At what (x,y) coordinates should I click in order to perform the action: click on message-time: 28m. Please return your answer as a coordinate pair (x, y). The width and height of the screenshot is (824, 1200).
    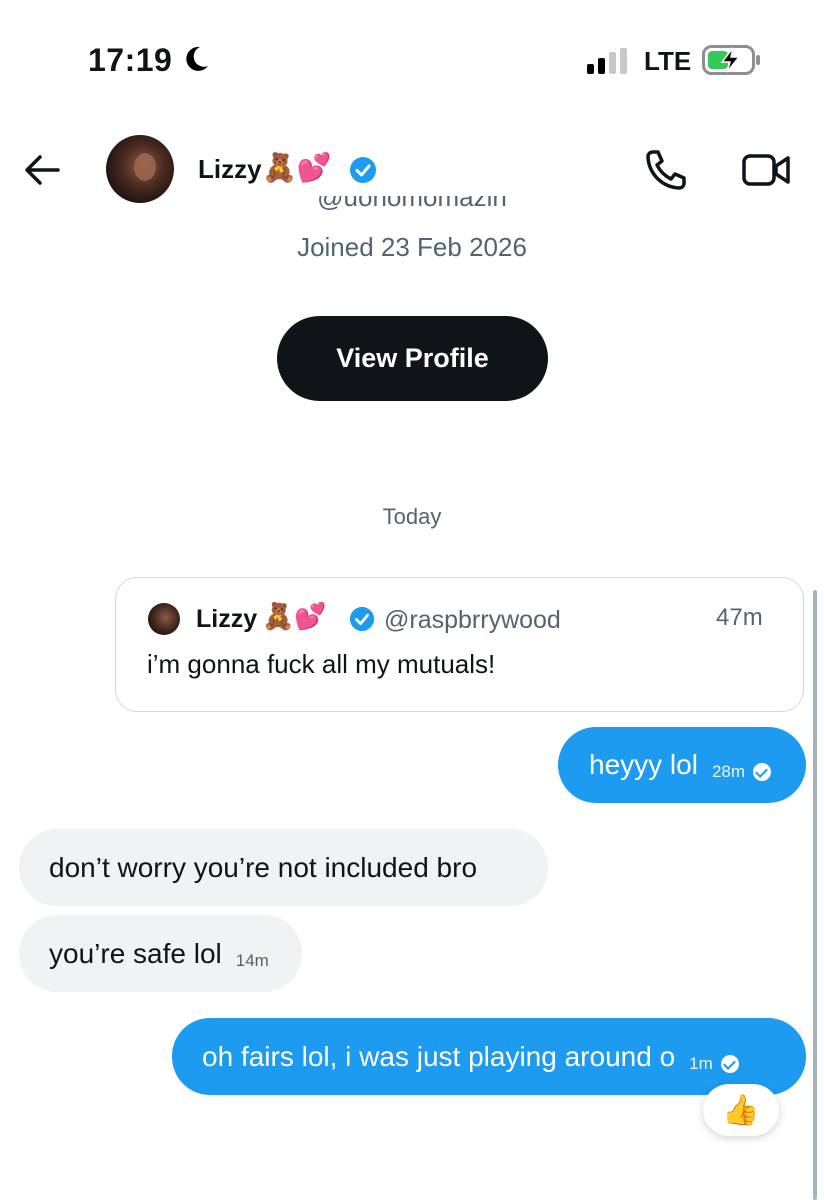
    Looking at the image, I should click on (728, 771).